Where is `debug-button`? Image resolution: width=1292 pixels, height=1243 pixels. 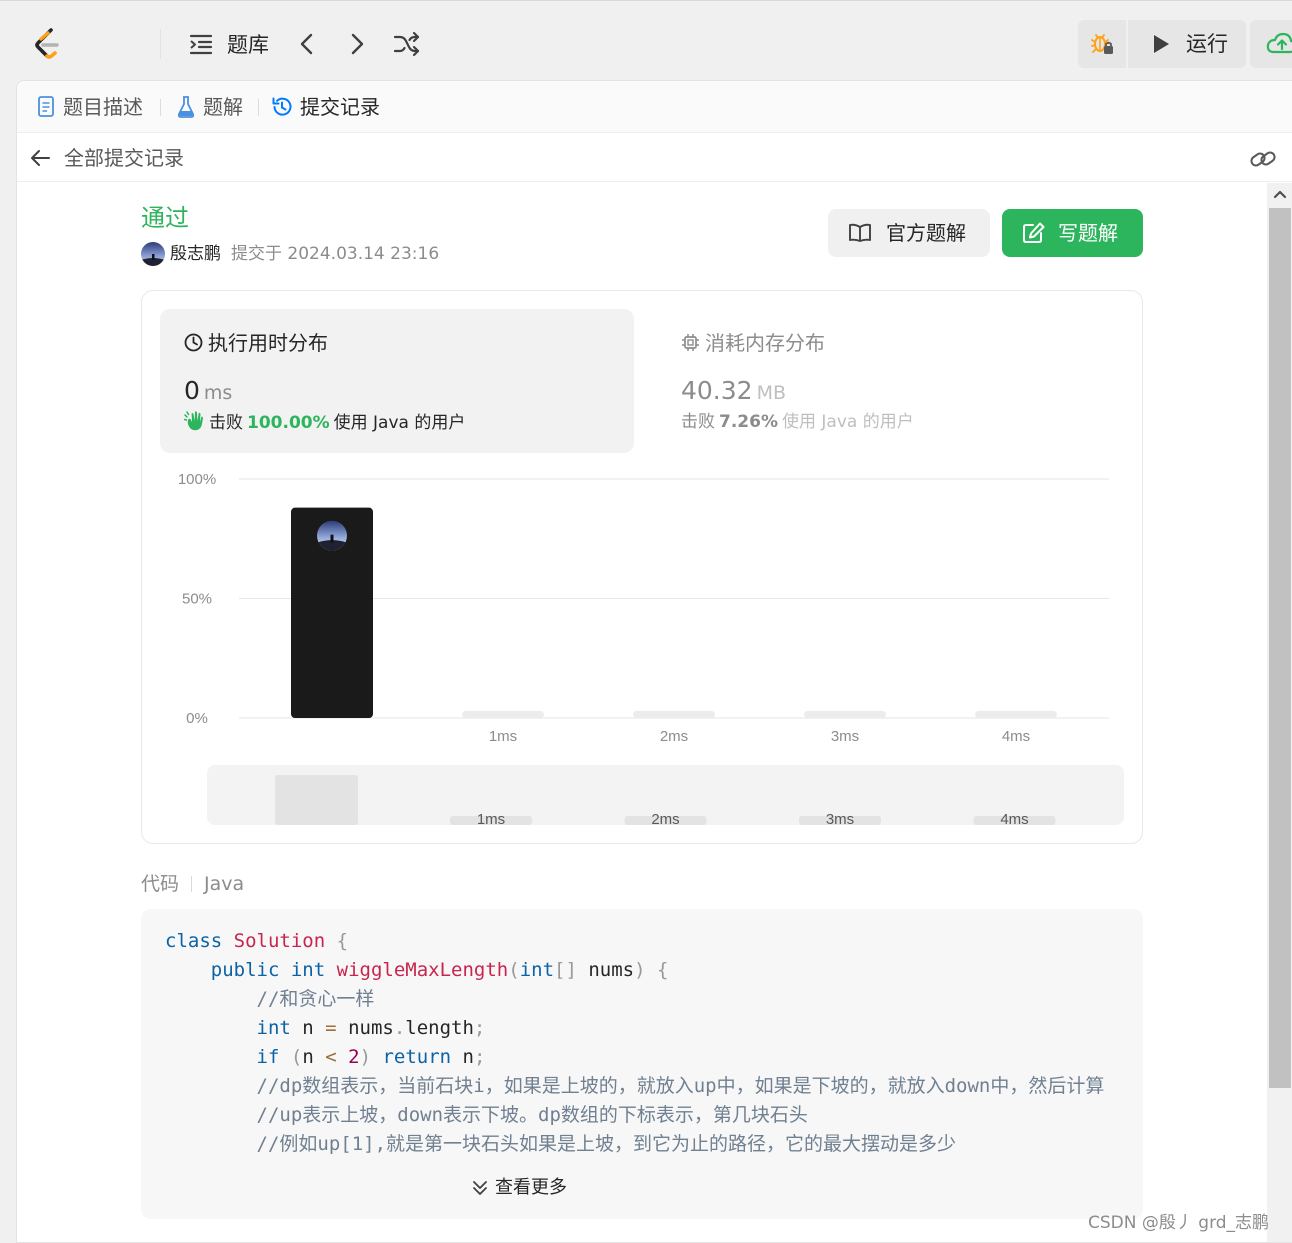 debug-button is located at coordinates (1102, 44).